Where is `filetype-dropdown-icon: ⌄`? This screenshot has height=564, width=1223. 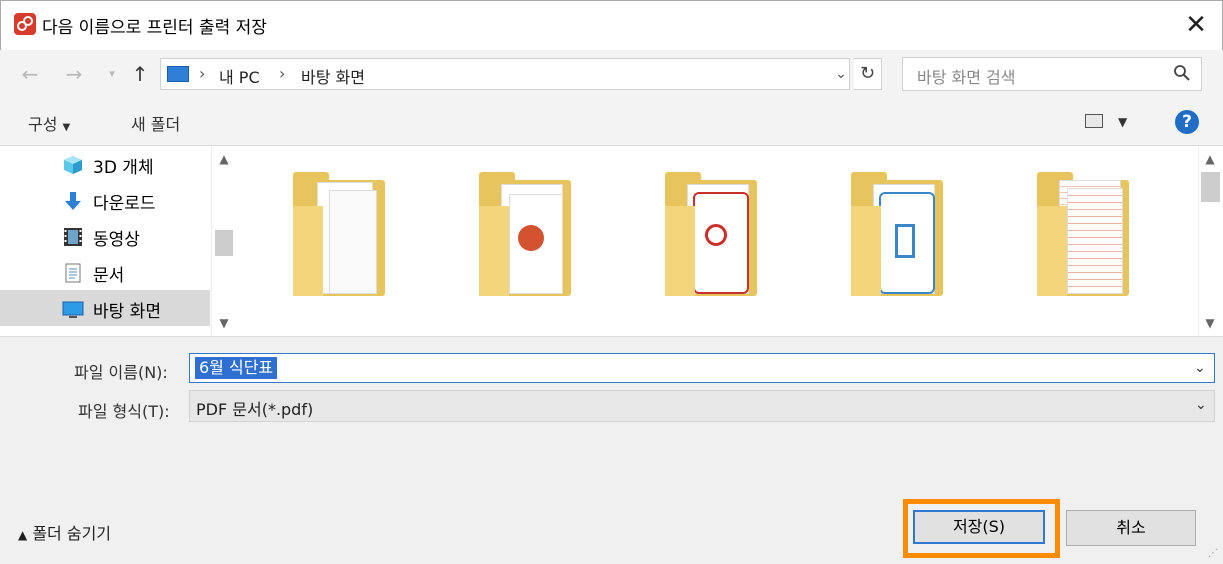
filetype-dropdown-icon: ⌄ is located at coordinates (1201, 405).